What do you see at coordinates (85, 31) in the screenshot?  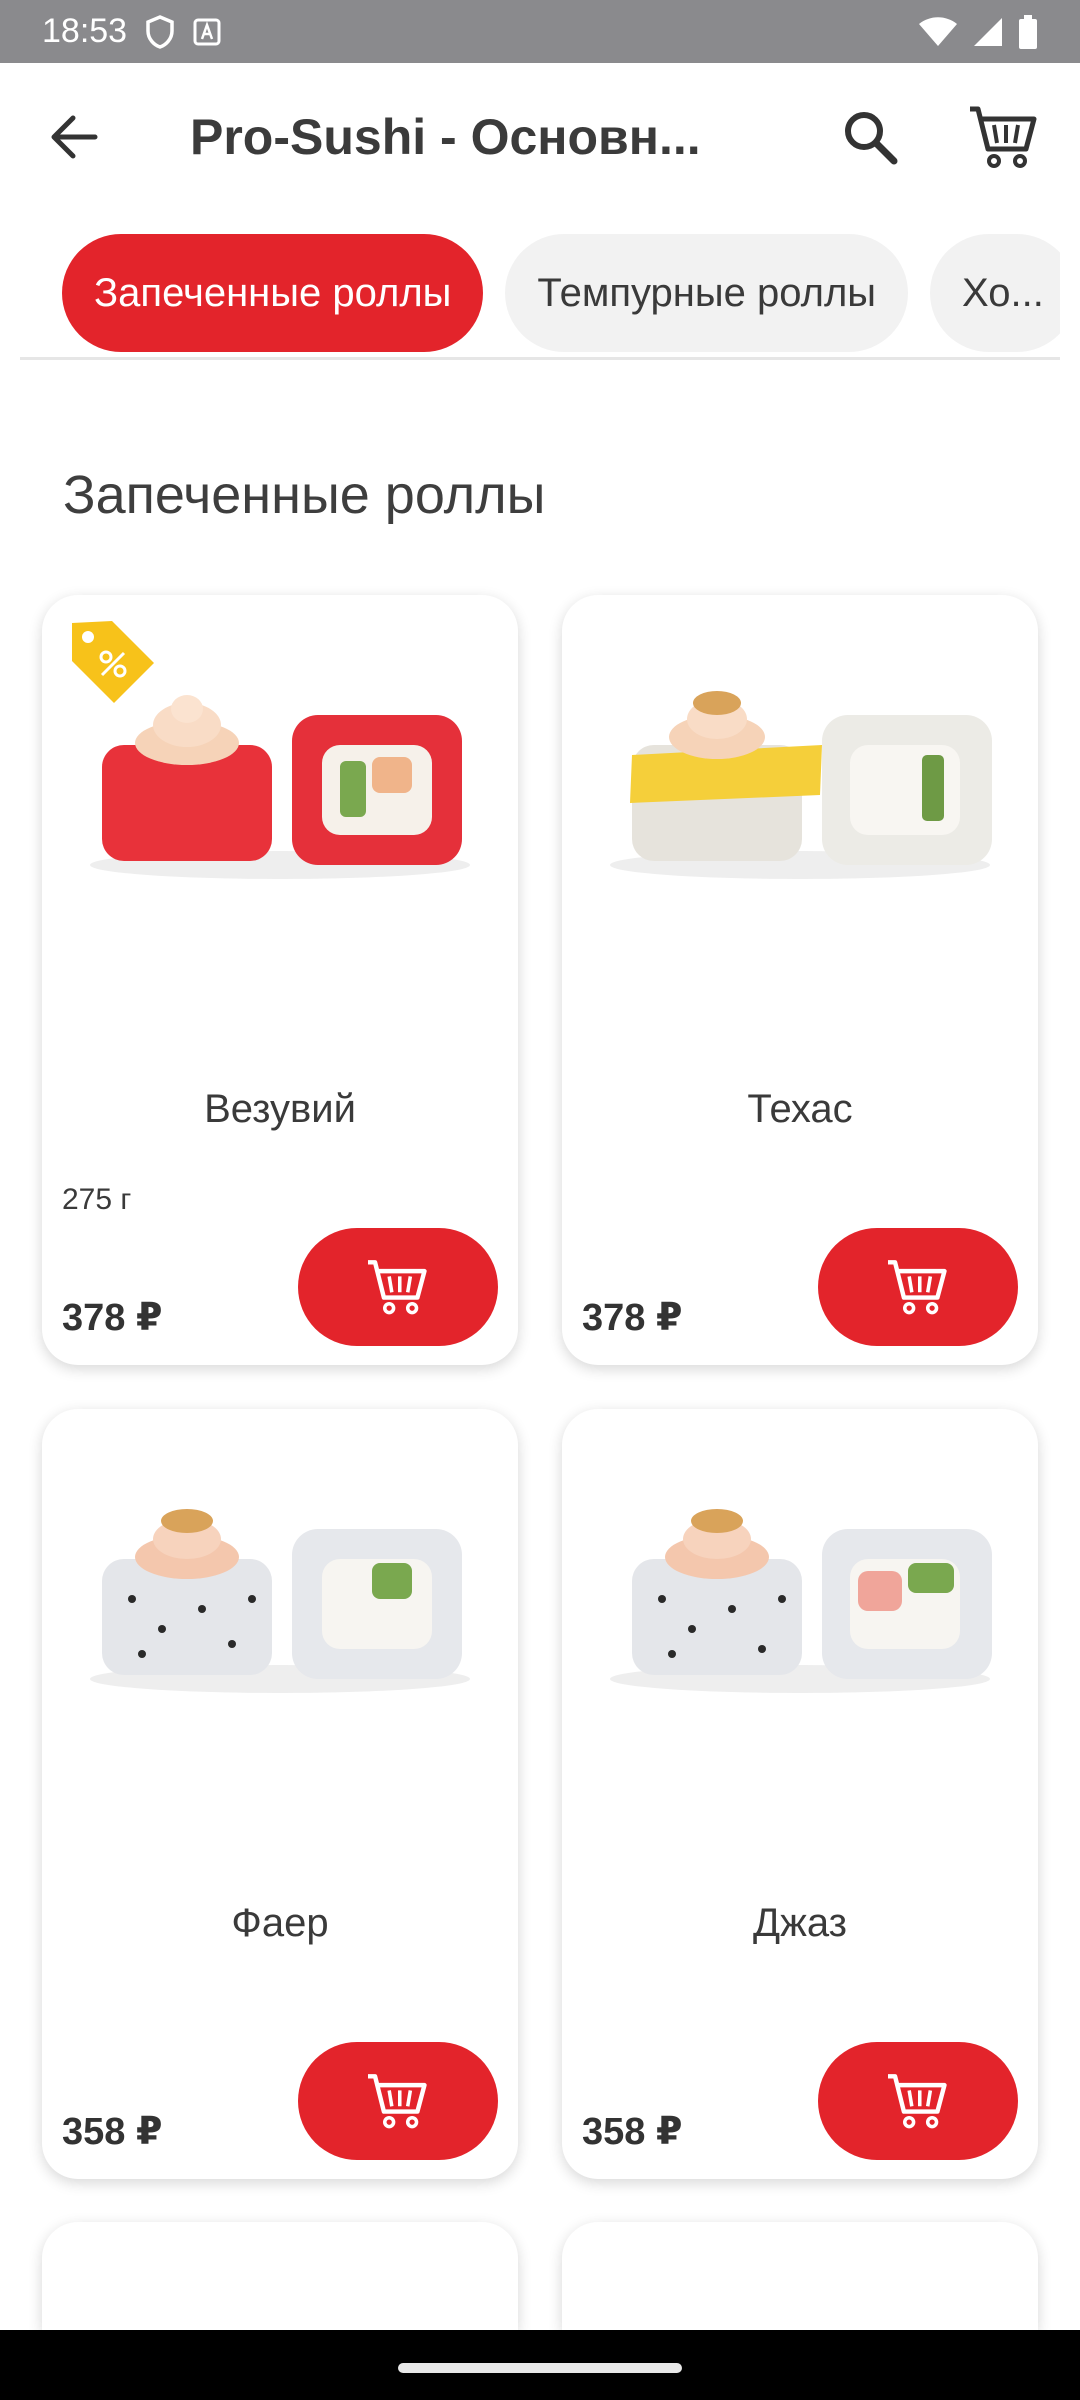 I see `status-time: 18:53` at bounding box center [85, 31].